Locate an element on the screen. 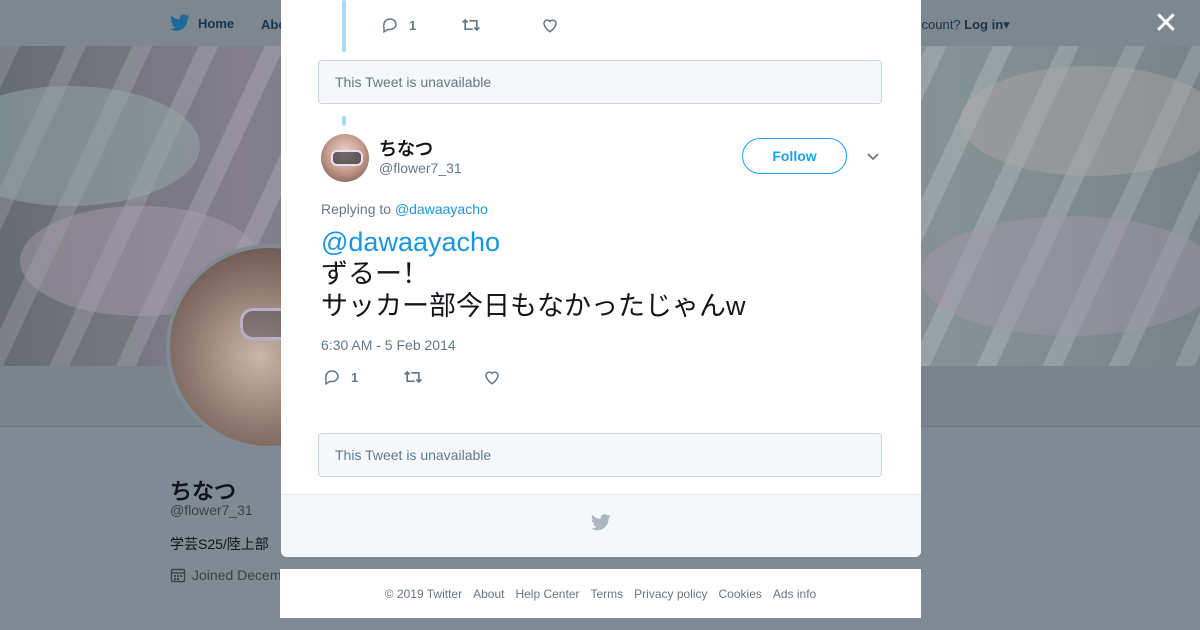  tweet-text: @dawaayacho ずるー！ サッカー部今日もなかったじゃんw is located at coordinates (533, 274).